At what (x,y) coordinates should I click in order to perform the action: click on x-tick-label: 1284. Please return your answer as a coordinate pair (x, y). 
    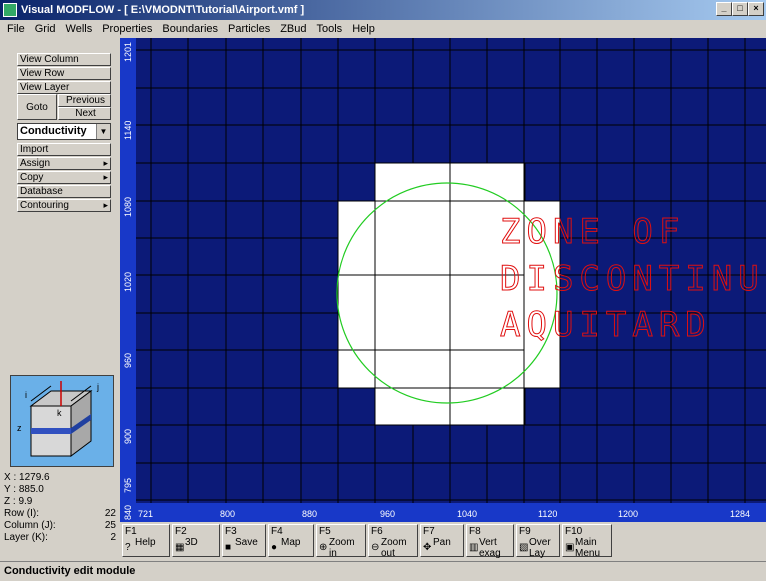
    Looking at the image, I should click on (740, 514).